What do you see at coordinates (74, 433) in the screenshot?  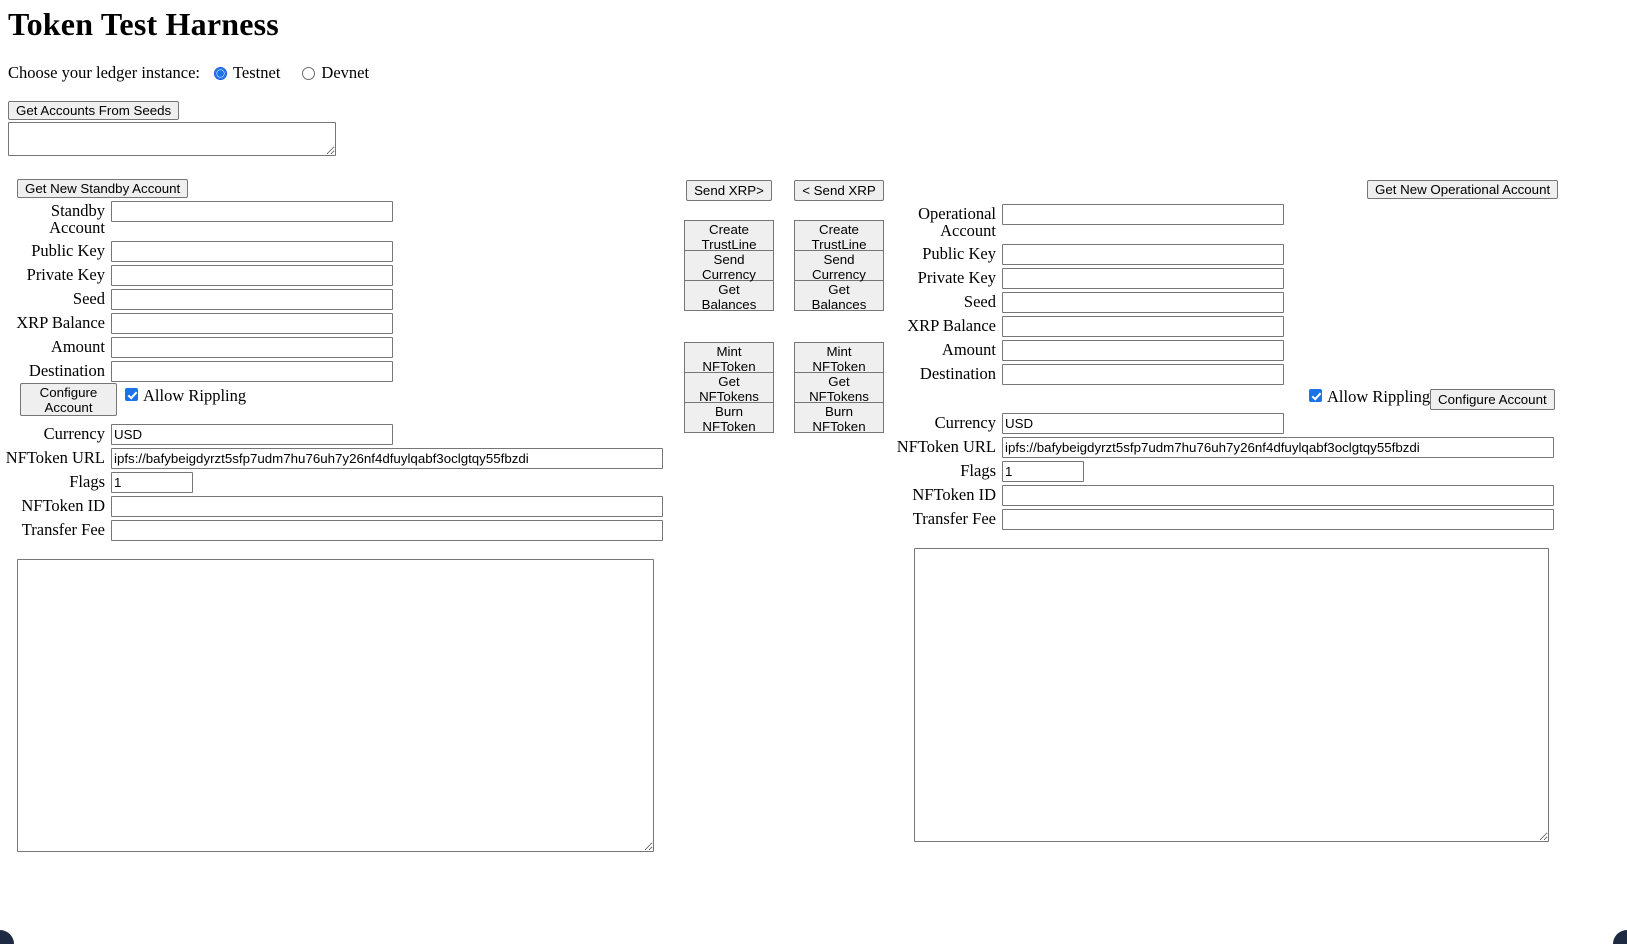 I see `label-standby-currency: Currency` at bounding box center [74, 433].